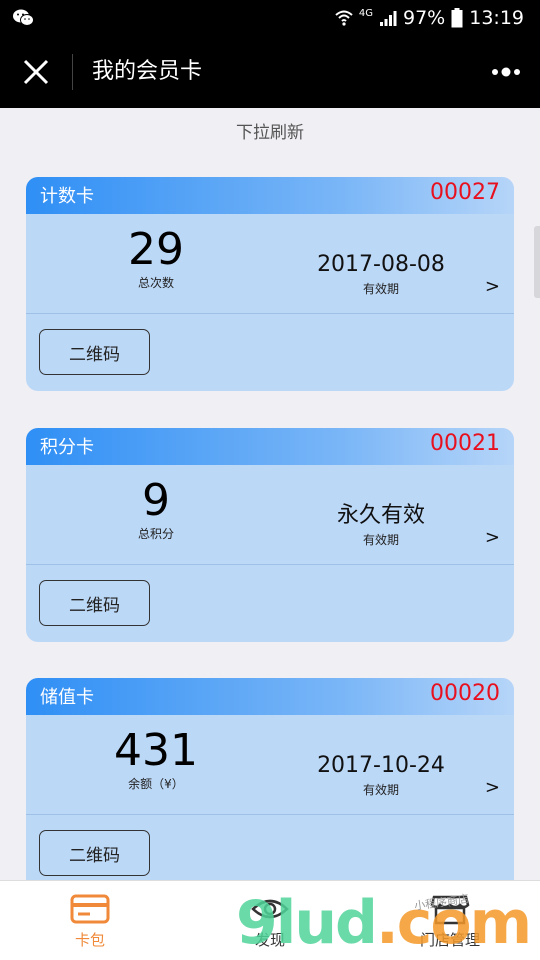 The height and width of the screenshot is (960, 540). I want to click on card-body: 29 总次数 2017-08-08 有效期 >, so click(270, 264).